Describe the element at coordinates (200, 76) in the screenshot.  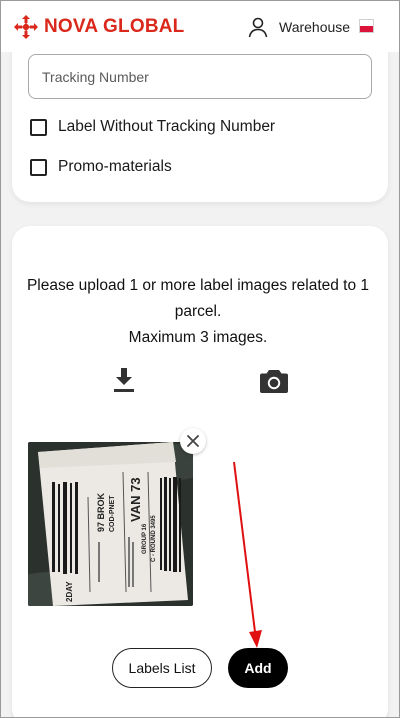
I see `tracking-number-input` at that location.